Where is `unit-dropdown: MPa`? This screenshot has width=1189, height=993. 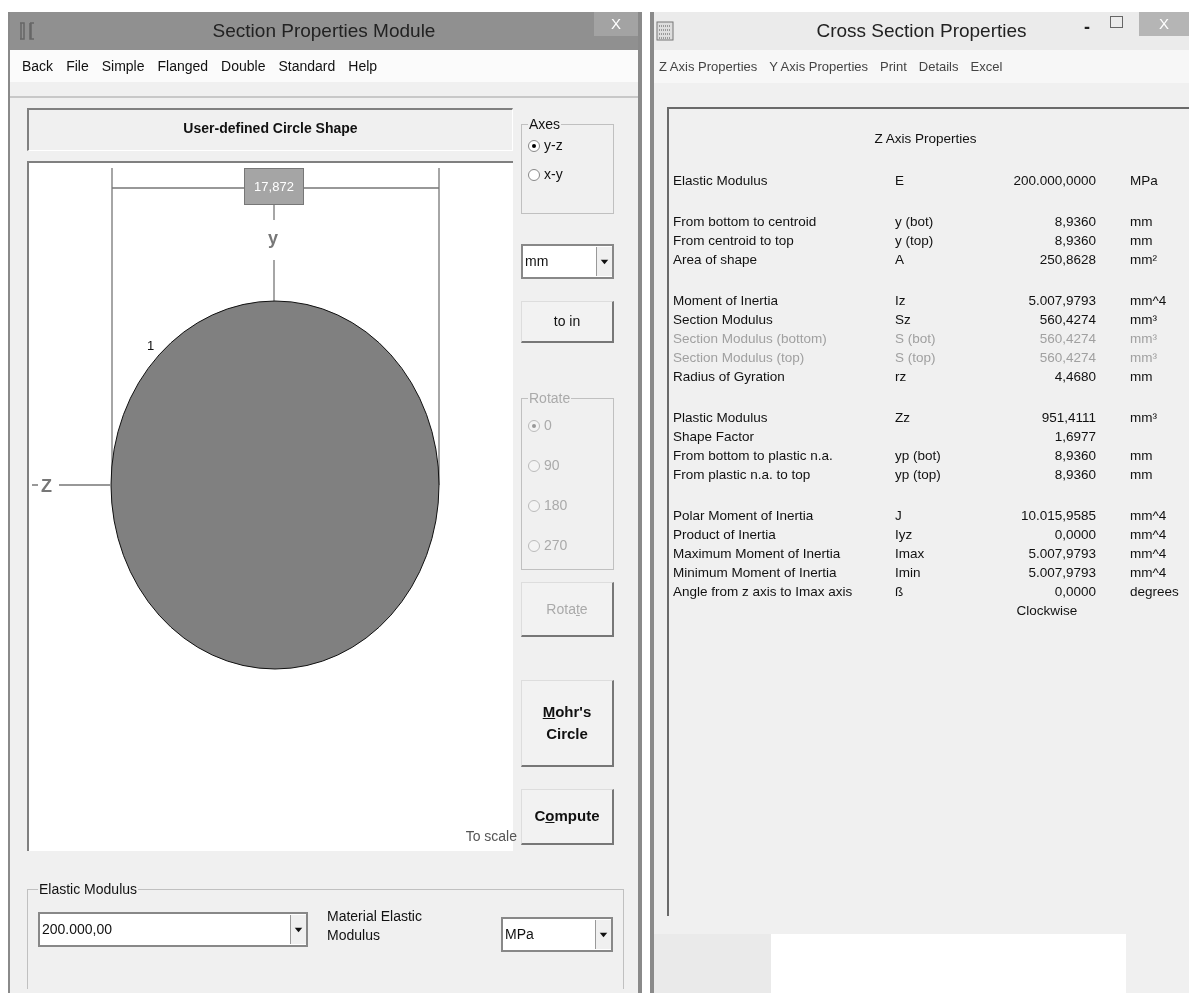 unit-dropdown: MPa is located at coordinates (557, 934).